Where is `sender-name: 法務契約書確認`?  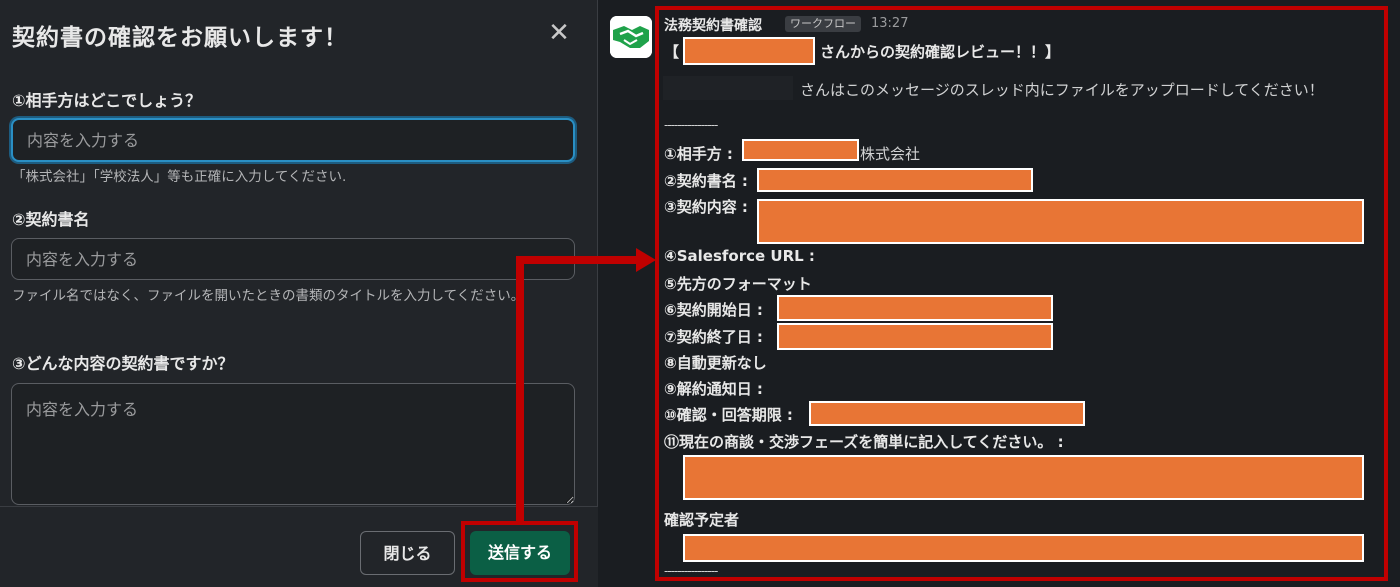 sender-name: 法務契約書確認 is located at coordinates (713, 25).